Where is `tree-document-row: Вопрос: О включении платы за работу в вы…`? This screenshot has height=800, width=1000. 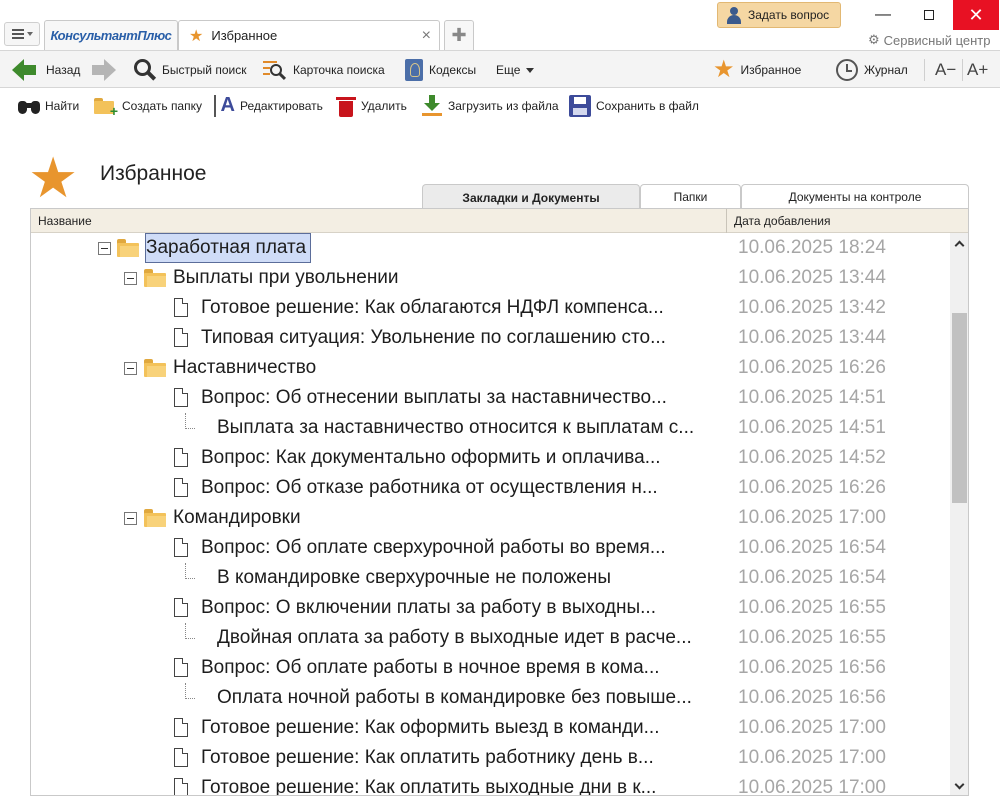 tree-document-row: Вопрос: О включении платы за работу в вы… is located at coordinates (491, 608).